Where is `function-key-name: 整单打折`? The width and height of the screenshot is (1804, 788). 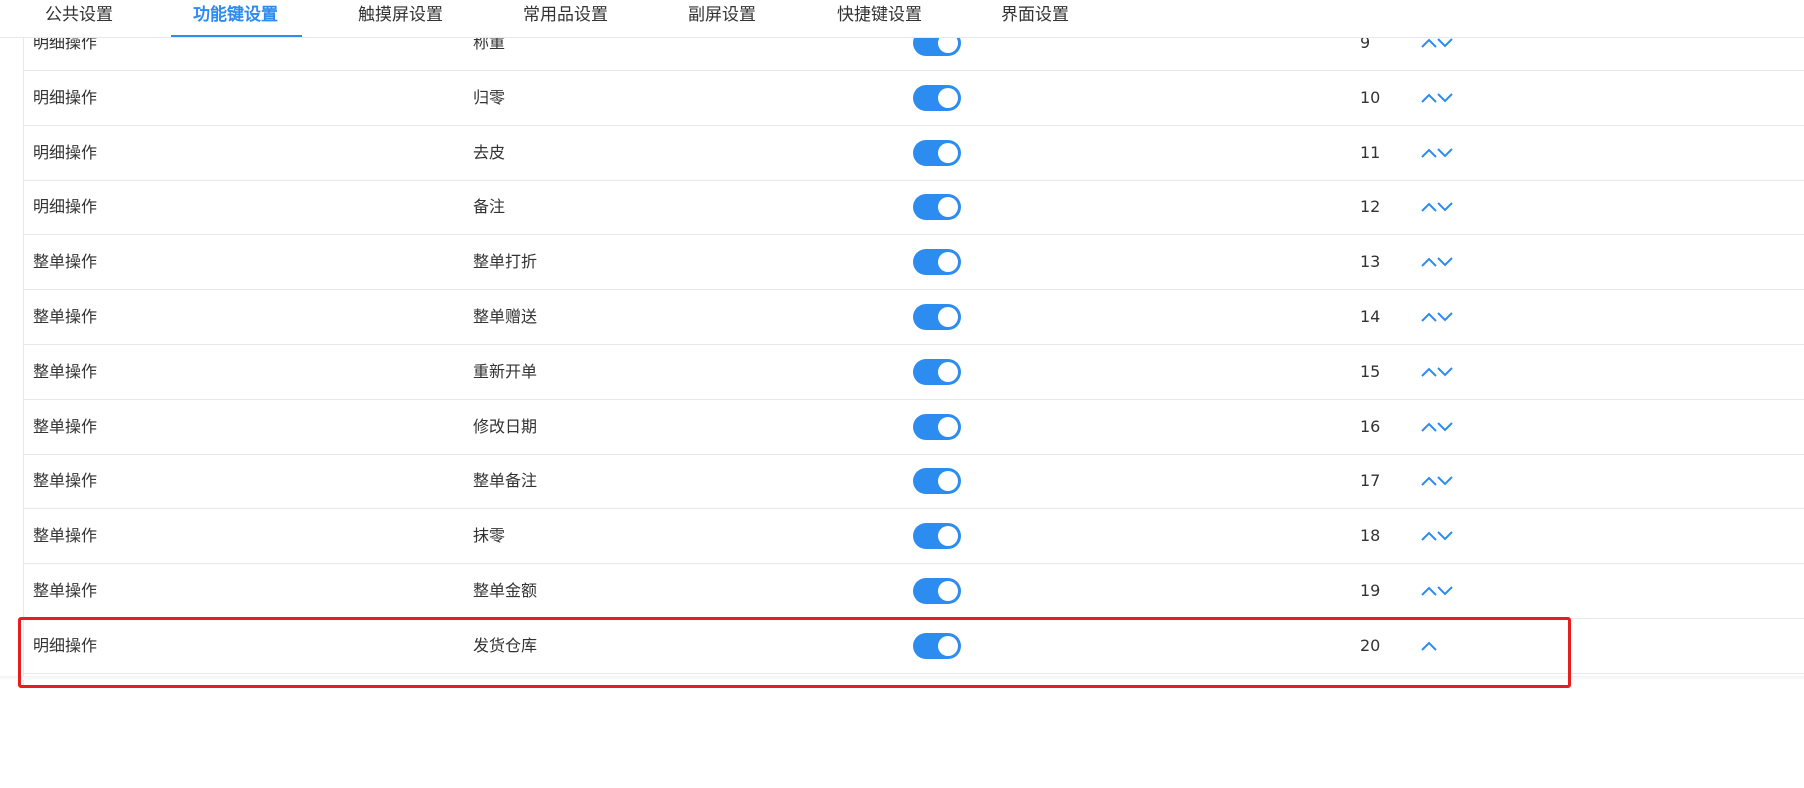 function-key-name: 整单打折 is located at coordinates (505, 262).